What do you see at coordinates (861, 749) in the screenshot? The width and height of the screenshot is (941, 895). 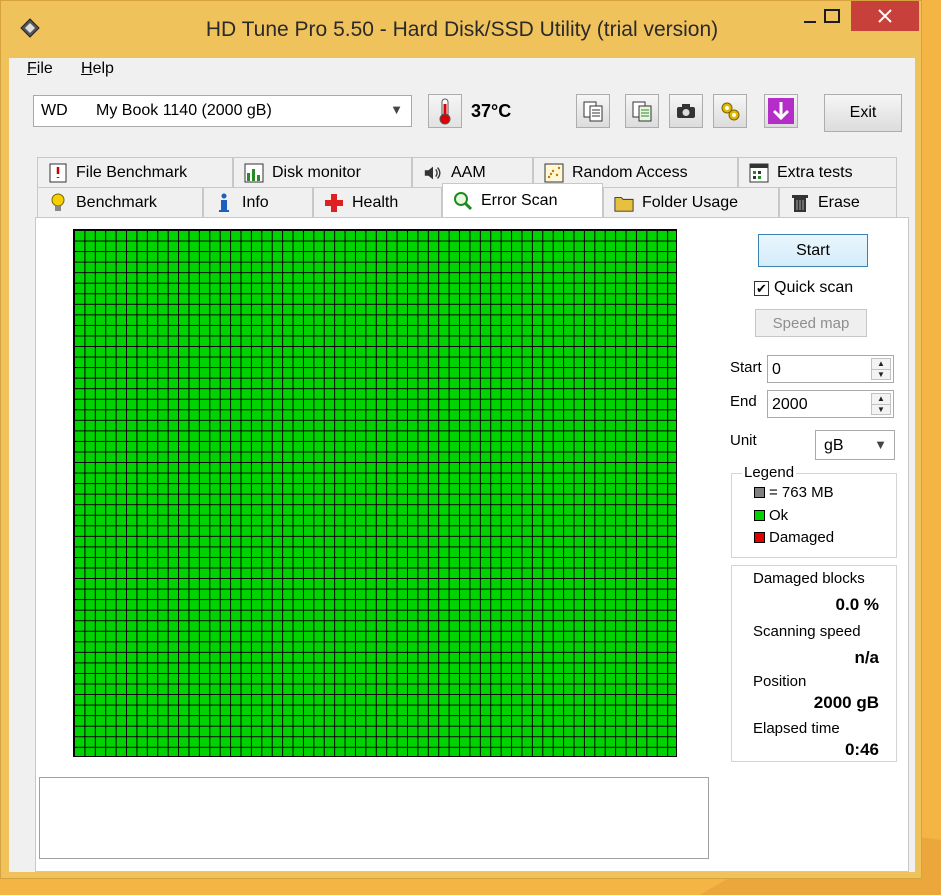 I see `elapsed-time-value: 0:46` at bounding box center [861, 749].